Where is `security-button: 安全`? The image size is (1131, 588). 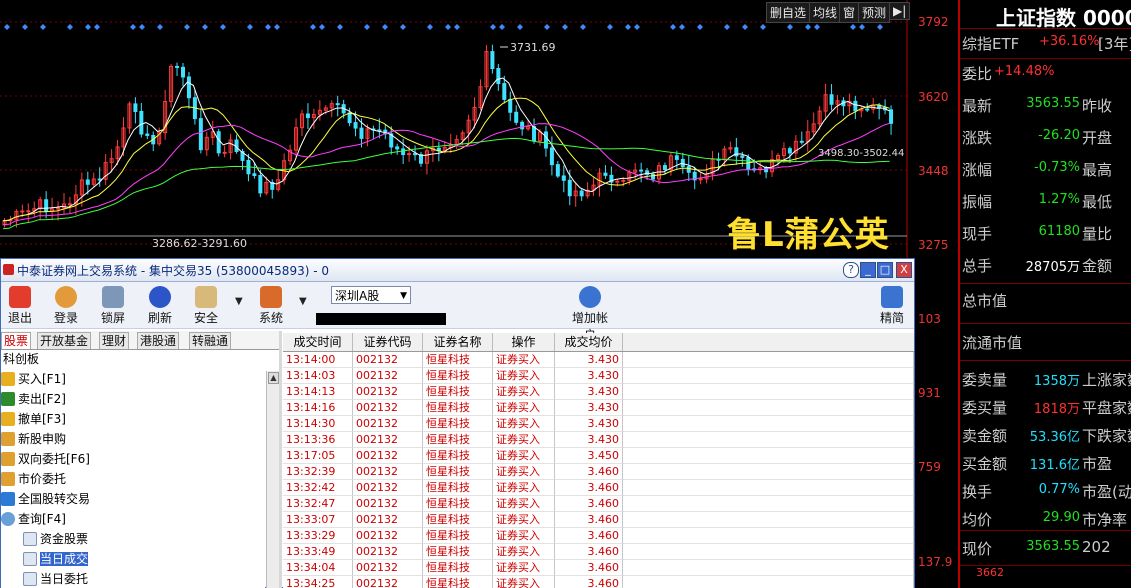 security-button: 安全 is located at coordinates (206, 305).